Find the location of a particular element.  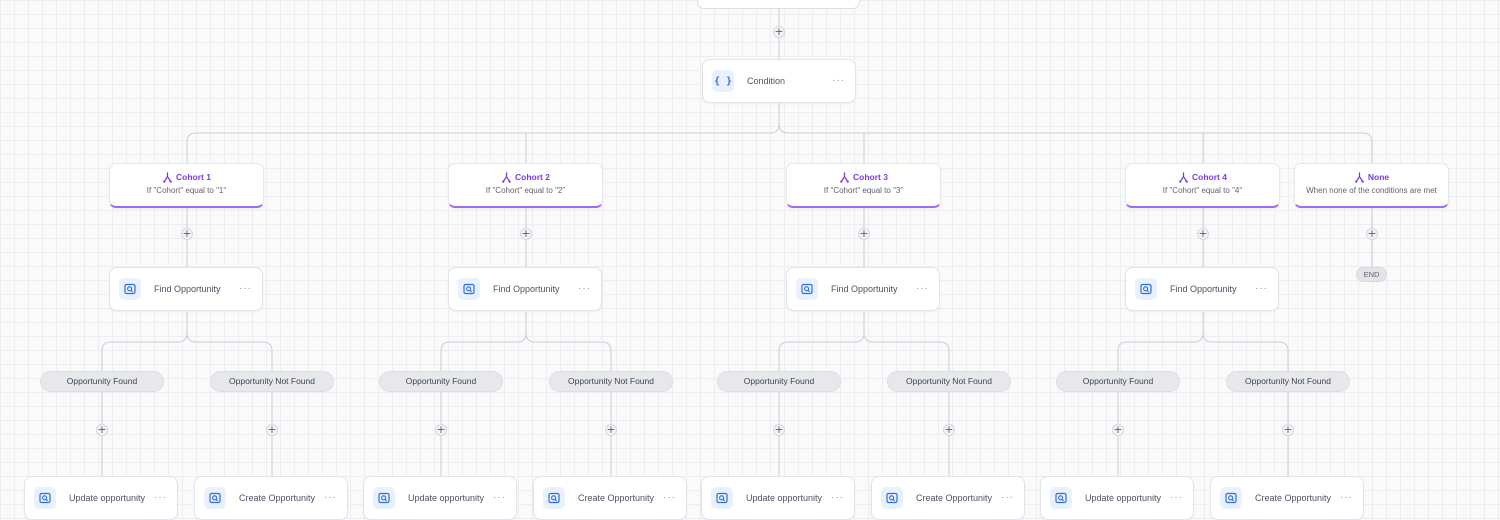

cohort-title: Cohort 1 is located at coordinates (186, 177).